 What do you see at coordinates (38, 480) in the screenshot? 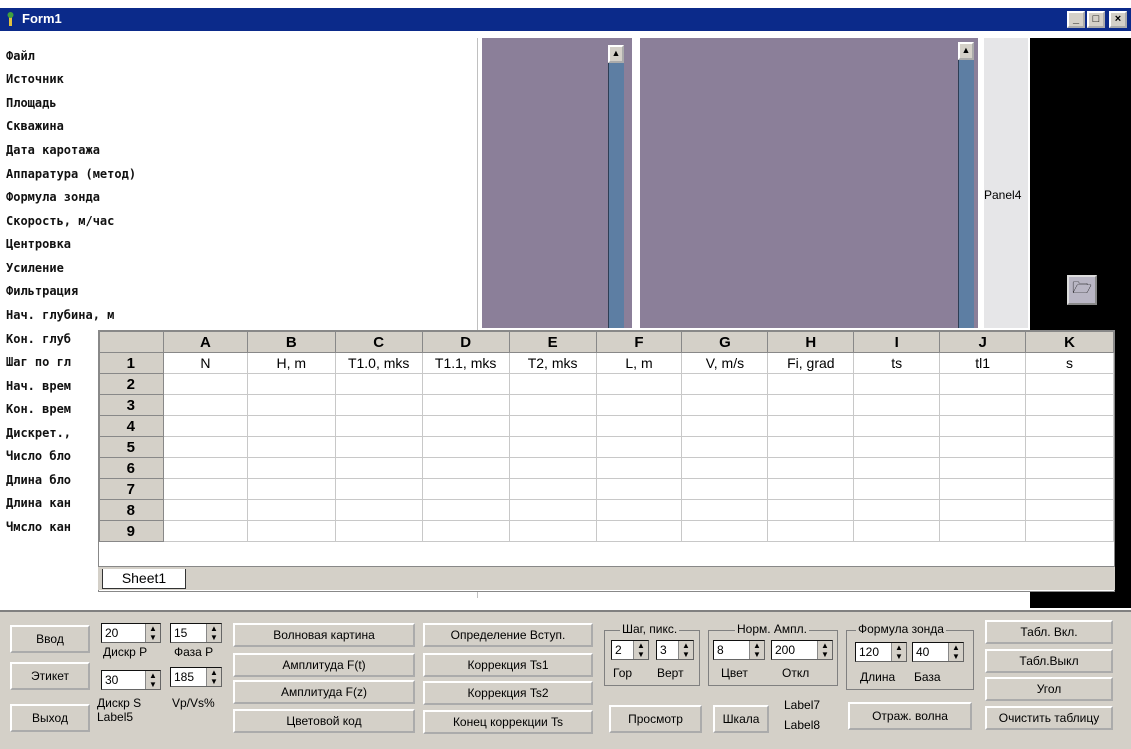
I see `info-item: Длина бло` at bounding box center [38, 480].